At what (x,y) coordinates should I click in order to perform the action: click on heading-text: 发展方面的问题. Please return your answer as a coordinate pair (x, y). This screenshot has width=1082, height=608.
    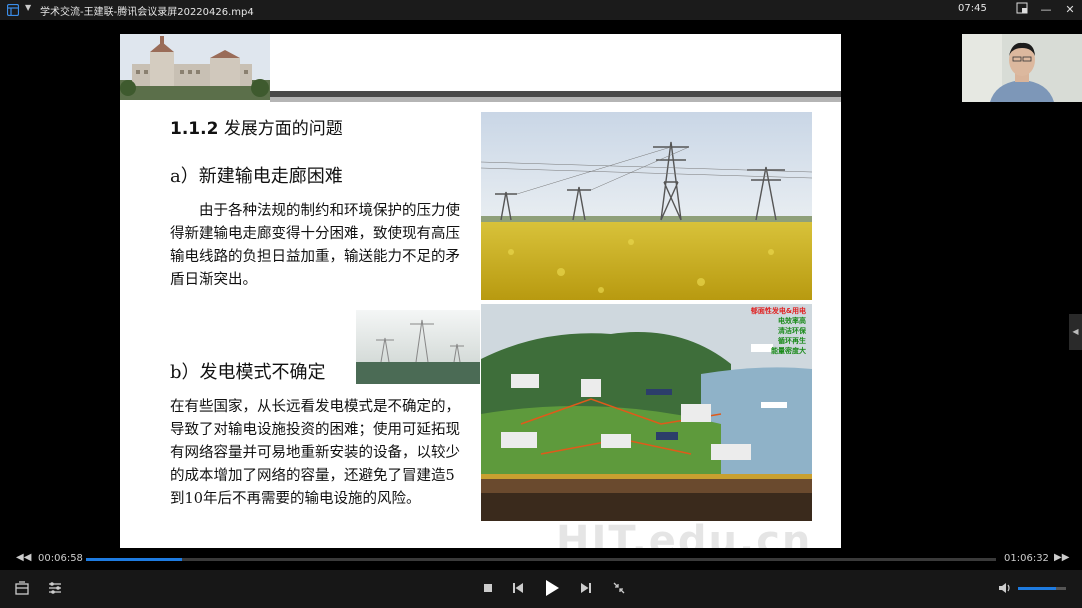
    Looking at the image, I should click on (283, 129).